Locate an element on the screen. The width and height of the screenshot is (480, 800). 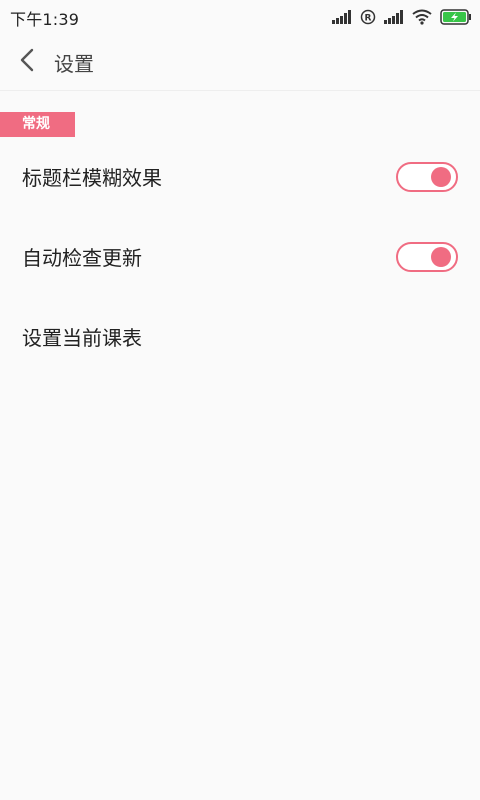
page-title: 设置 is located at coordinates (74, 64).